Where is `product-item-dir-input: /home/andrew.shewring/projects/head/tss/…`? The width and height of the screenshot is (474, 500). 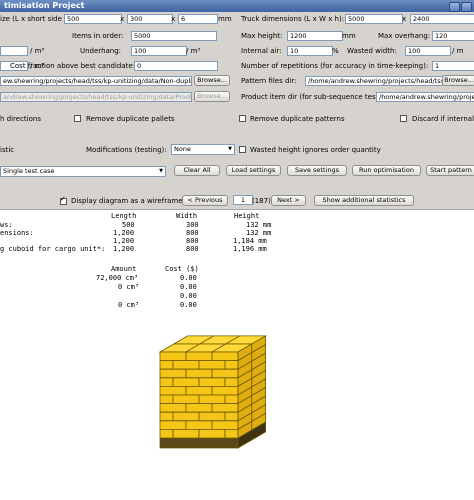
product-item-dir-input: /home/andrew.shewring/projects/head/tss/… is located at coordinates (425, 97).